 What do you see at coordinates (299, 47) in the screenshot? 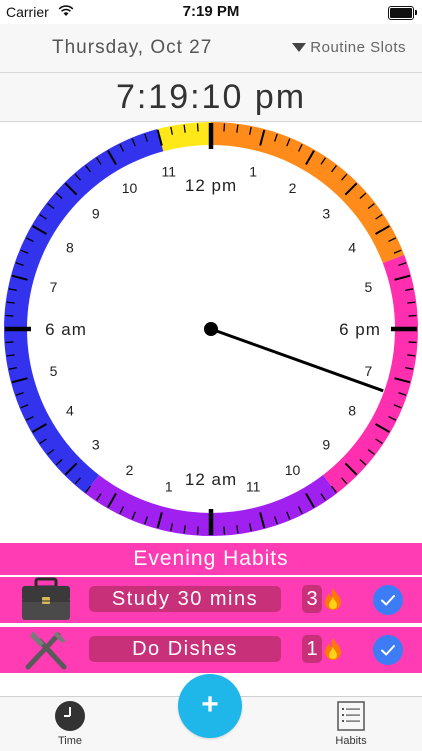
I see `triangle-down-icon` at bounding box center [299, 47].